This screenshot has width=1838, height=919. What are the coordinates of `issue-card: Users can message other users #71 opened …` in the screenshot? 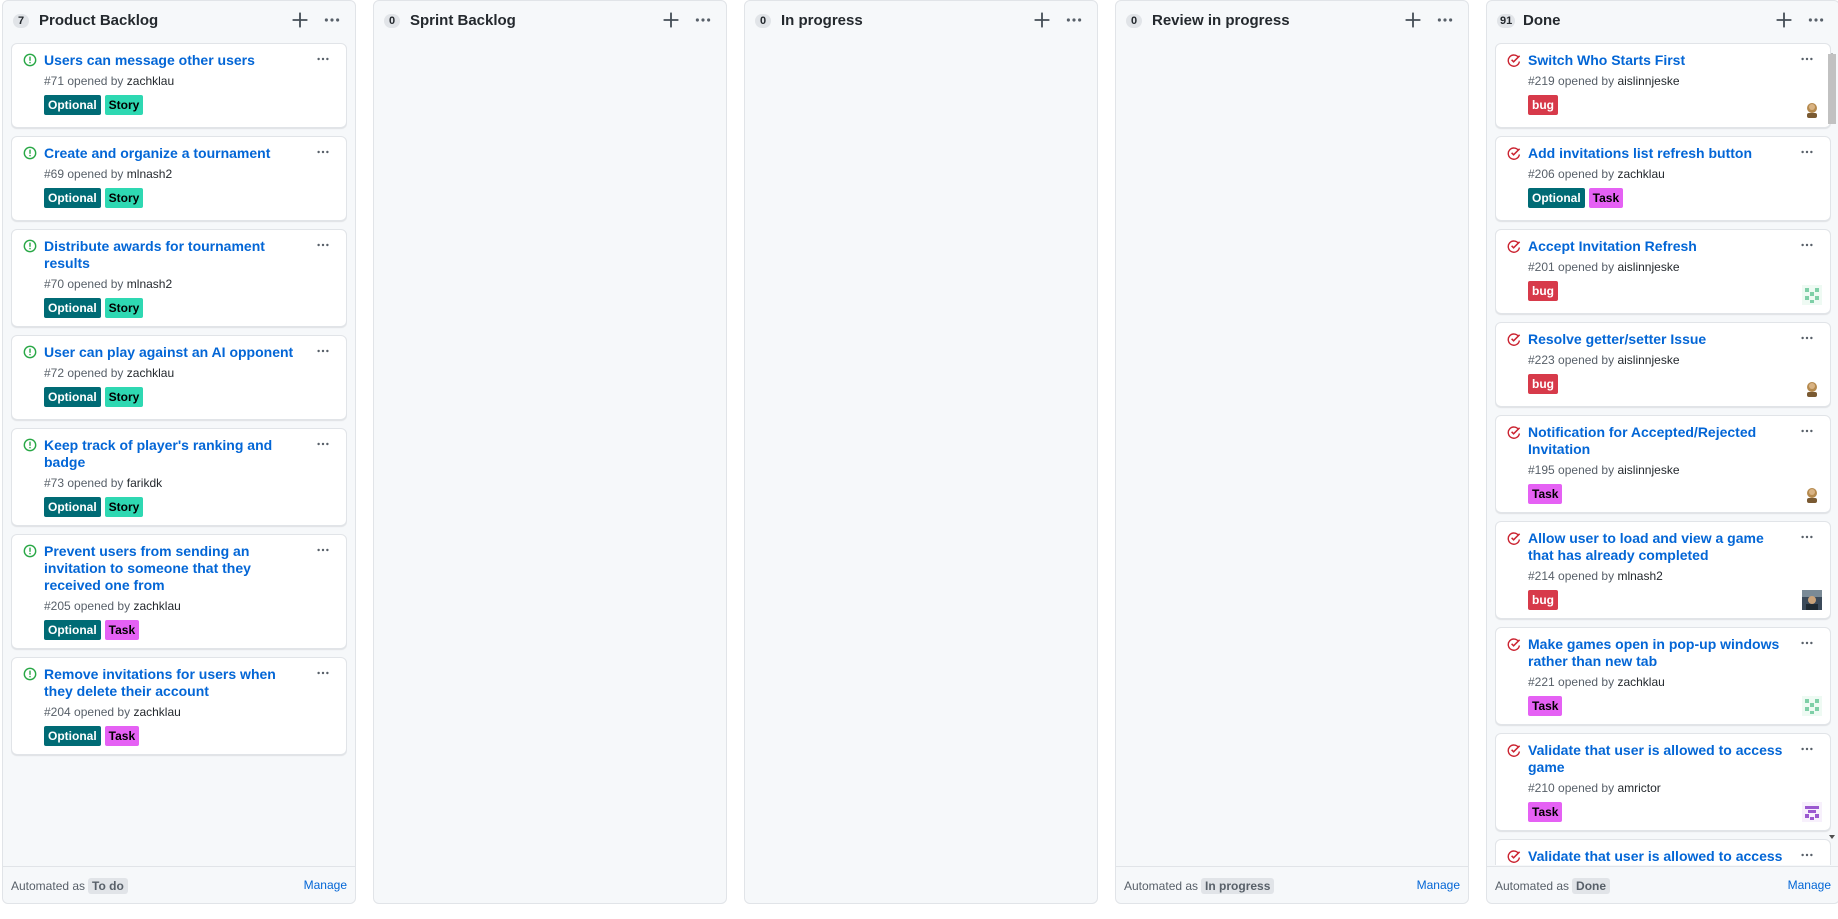 It's located at (179, 85).